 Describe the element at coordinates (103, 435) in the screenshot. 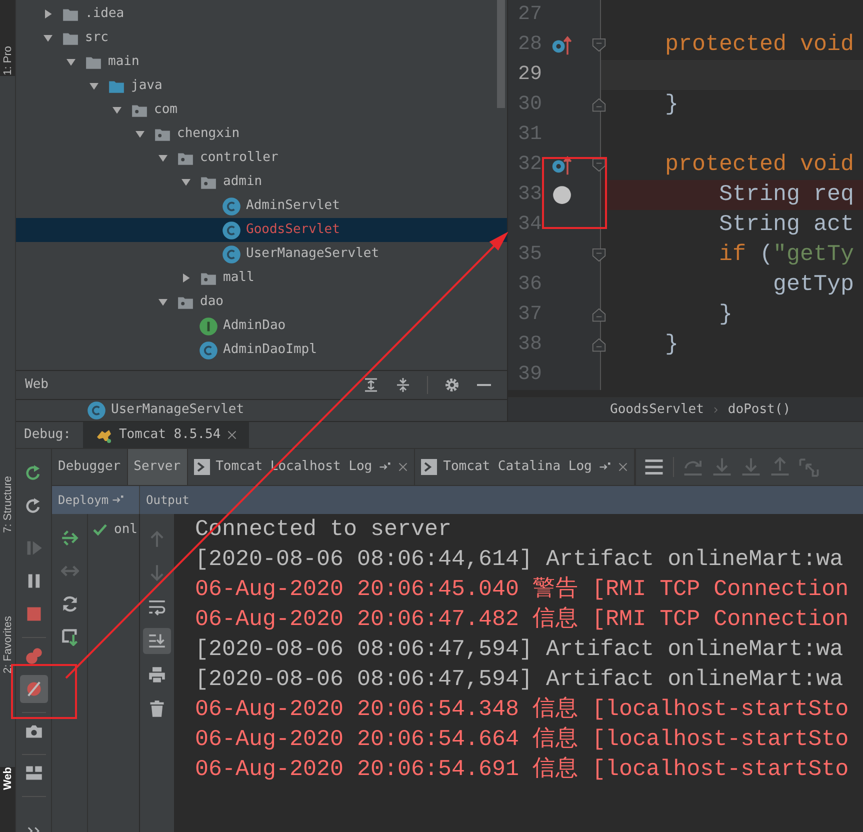

I see `cat-icon` at that location.